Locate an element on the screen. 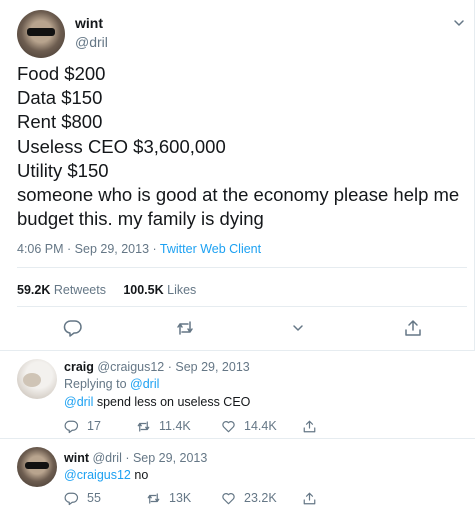  reply-header: wint @dril · Sep 29, 2013 is located at coordinates (135, 458).